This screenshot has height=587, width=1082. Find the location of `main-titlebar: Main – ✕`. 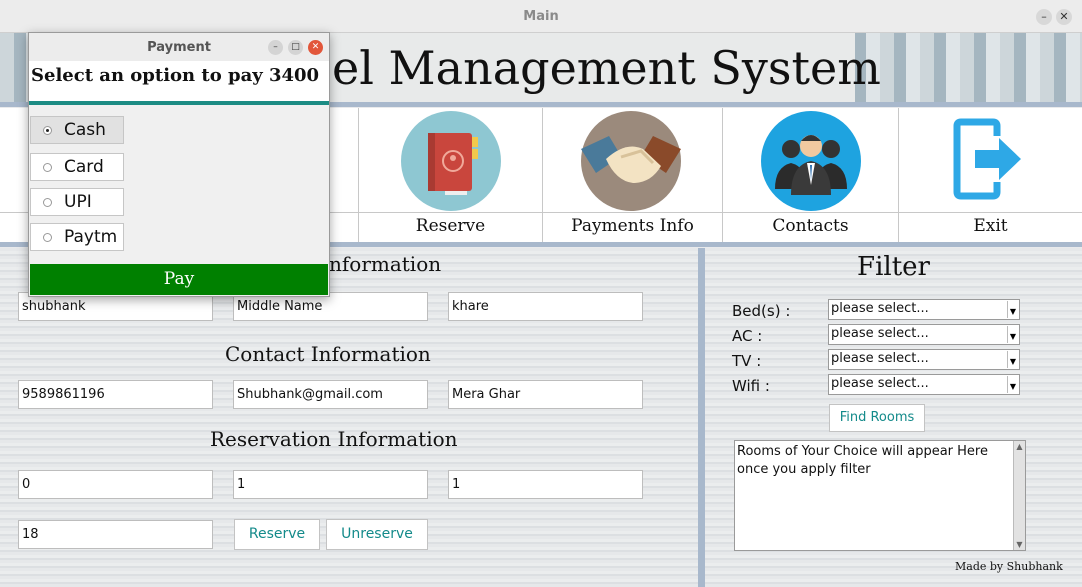

main-titlebar: Main – ✕ is located at coordinates (541, 16).